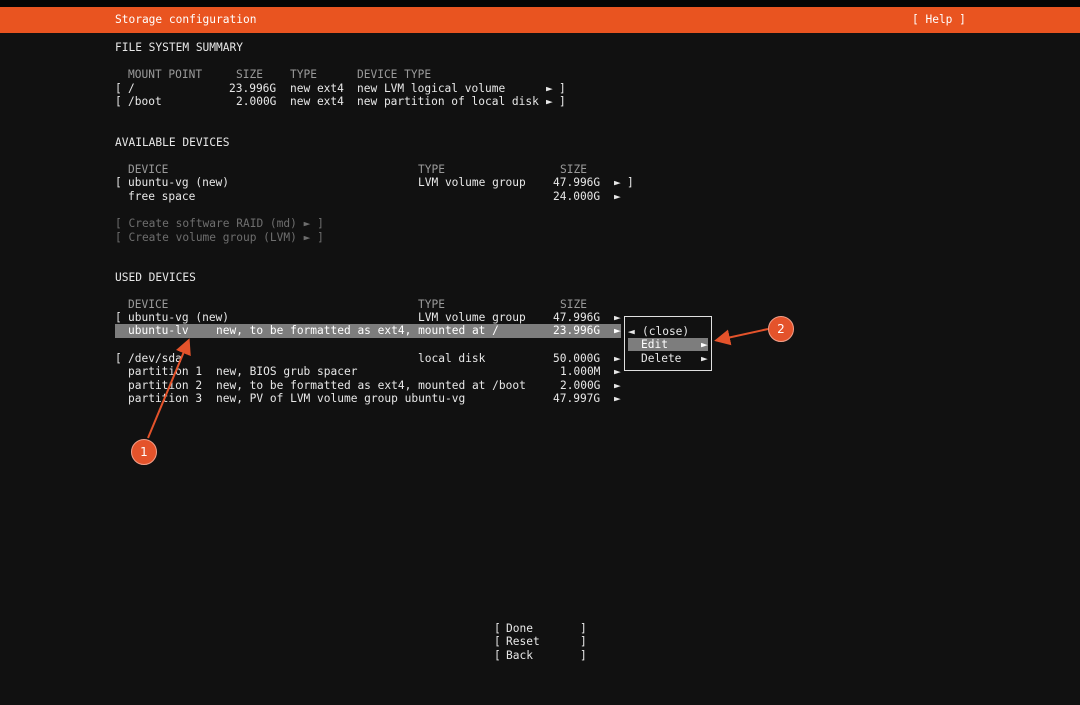  I want to click on callout-badge-2: 2, so click(781, 329).